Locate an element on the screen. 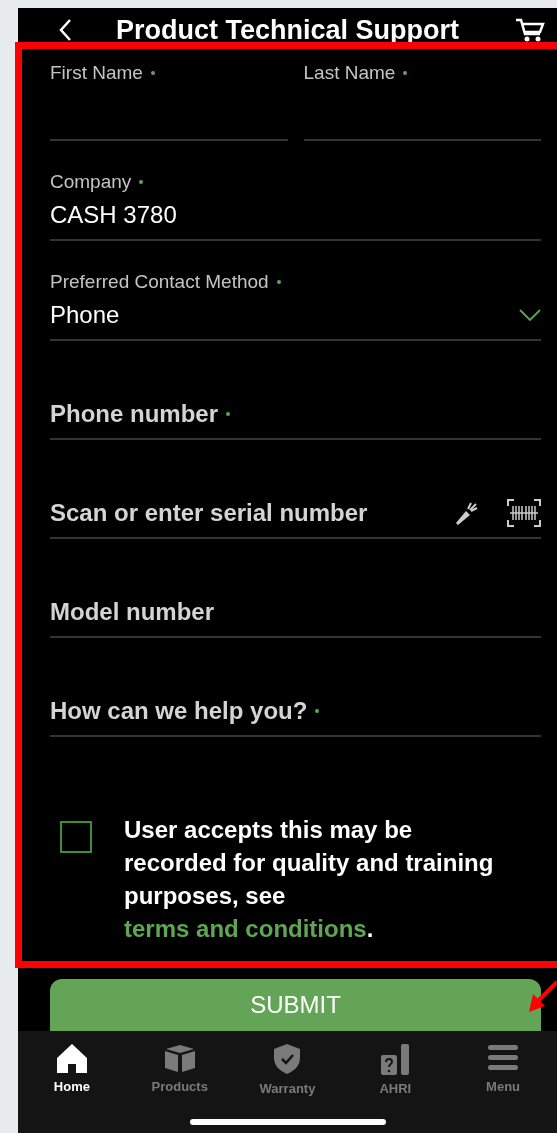  home-icon is located at coordinates (71, 1058).